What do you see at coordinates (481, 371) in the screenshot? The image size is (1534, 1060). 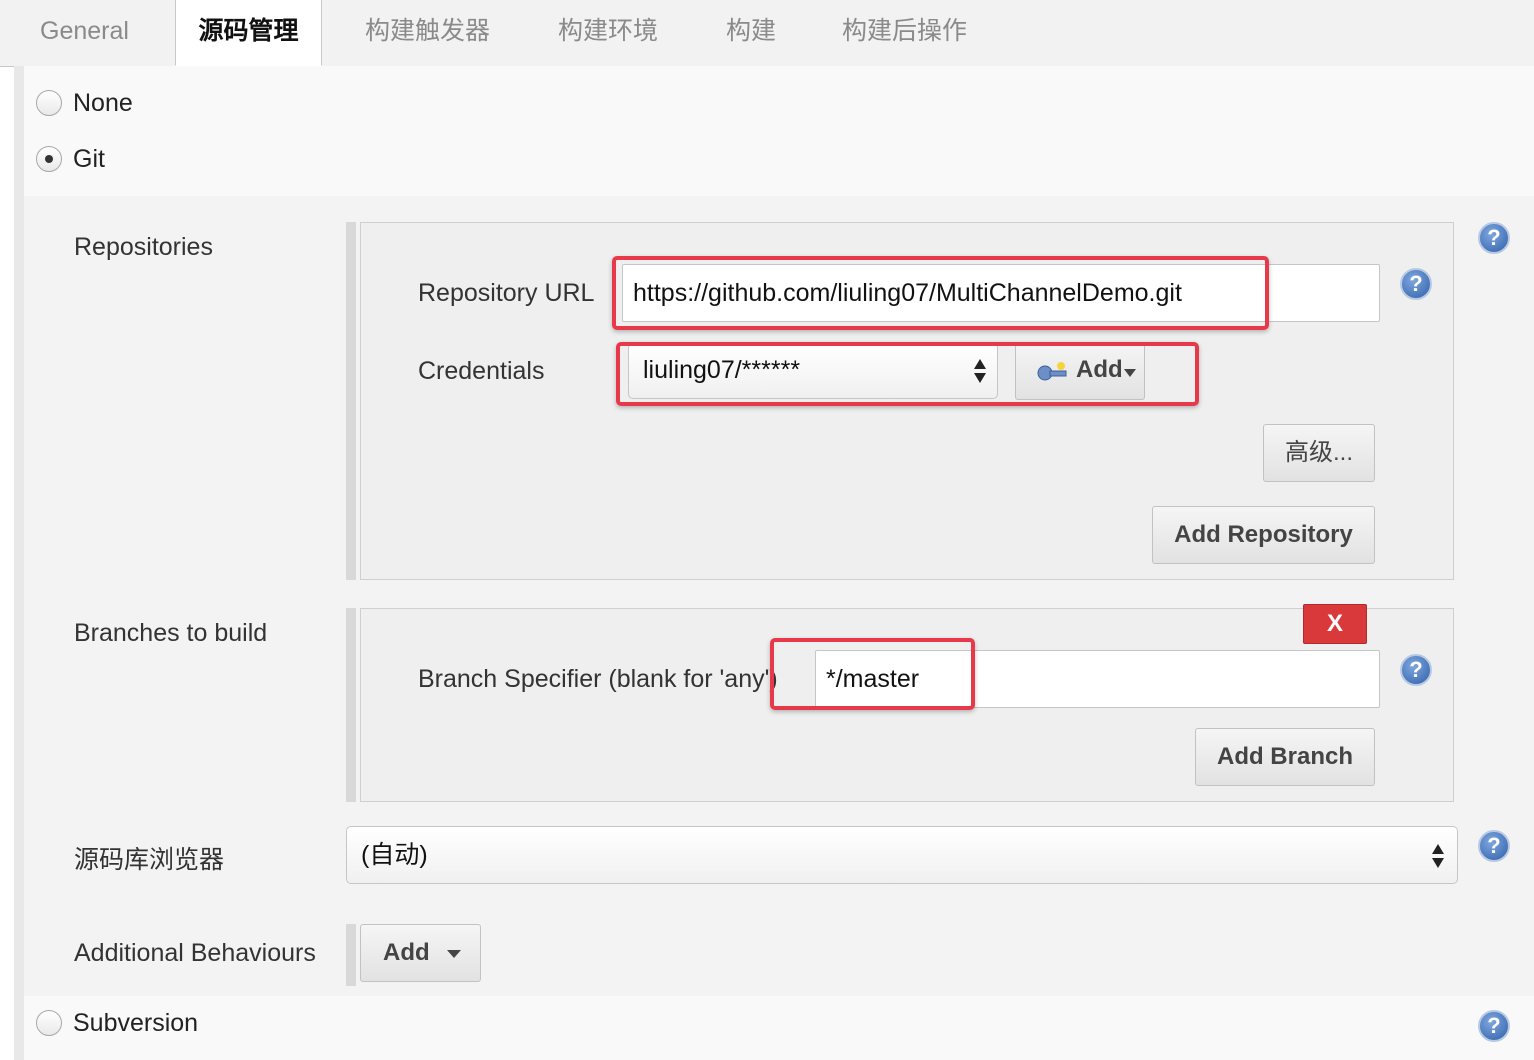 I see `credentials-label: Credentials` at bounding box center [481, 371].